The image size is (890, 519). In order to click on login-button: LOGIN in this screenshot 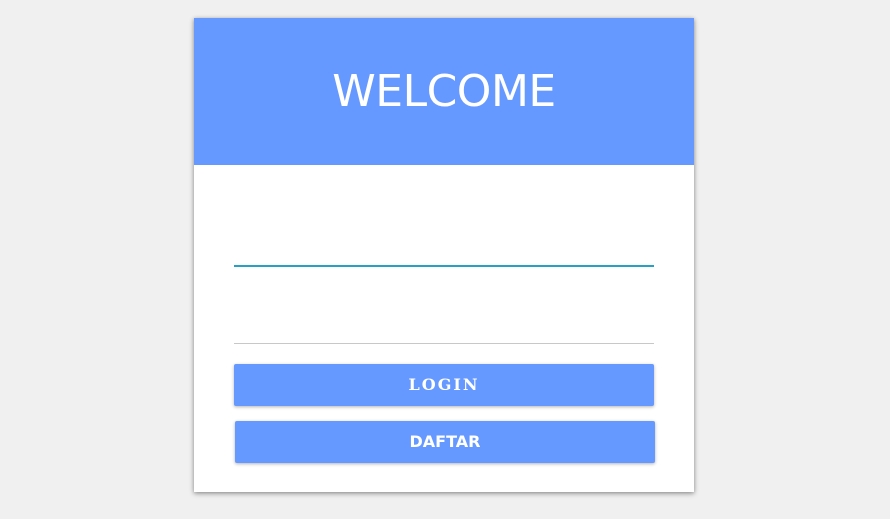, I will do `click(444, 385)`.